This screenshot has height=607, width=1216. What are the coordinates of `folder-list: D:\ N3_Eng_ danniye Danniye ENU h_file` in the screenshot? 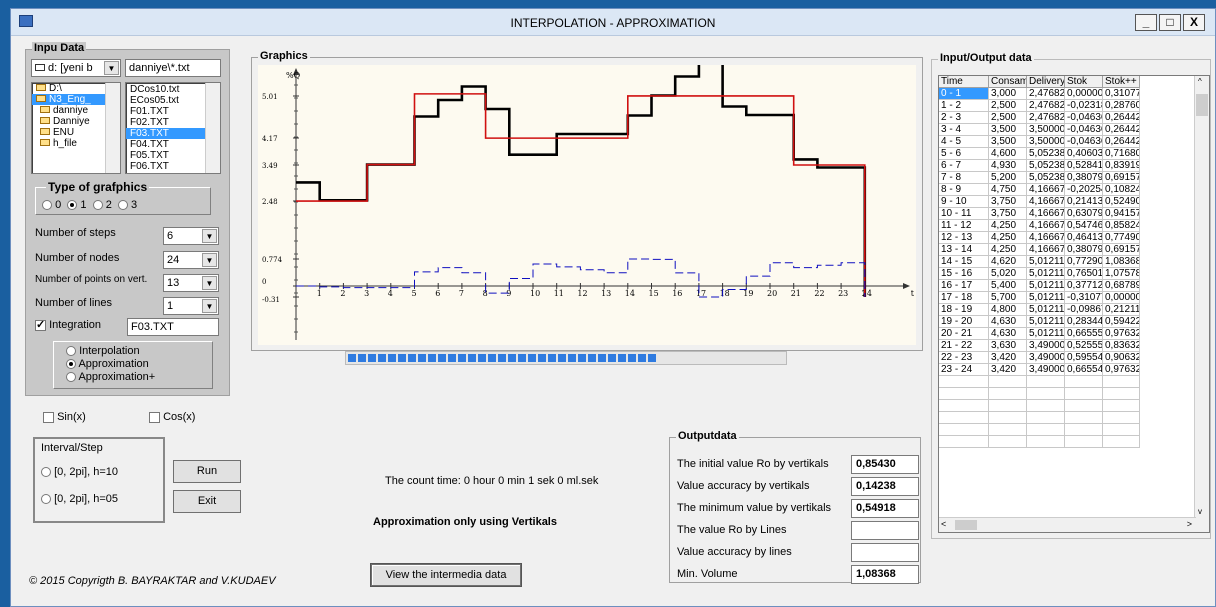 It's located at (76, 128).